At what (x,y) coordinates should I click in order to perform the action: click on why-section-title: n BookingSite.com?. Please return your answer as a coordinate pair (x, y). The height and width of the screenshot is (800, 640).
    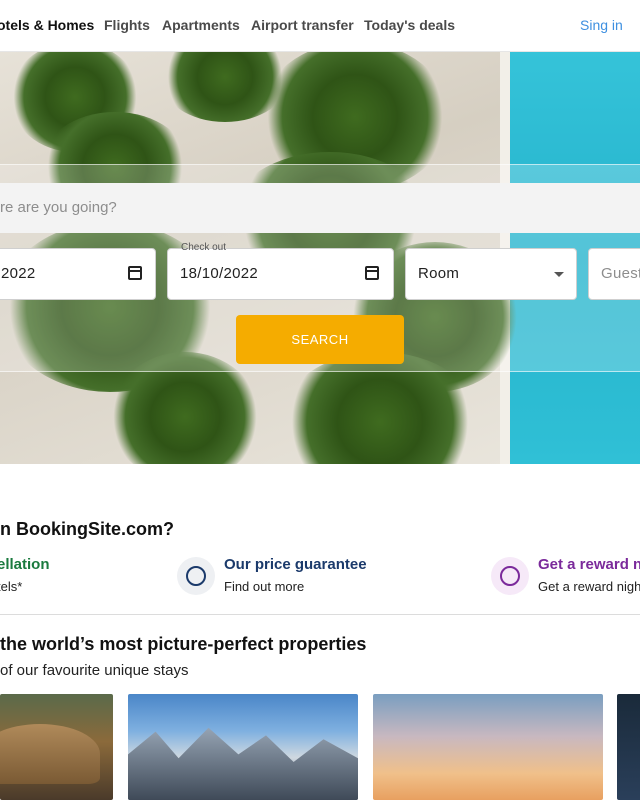
    Looking at the image, I should click on (87, 529).